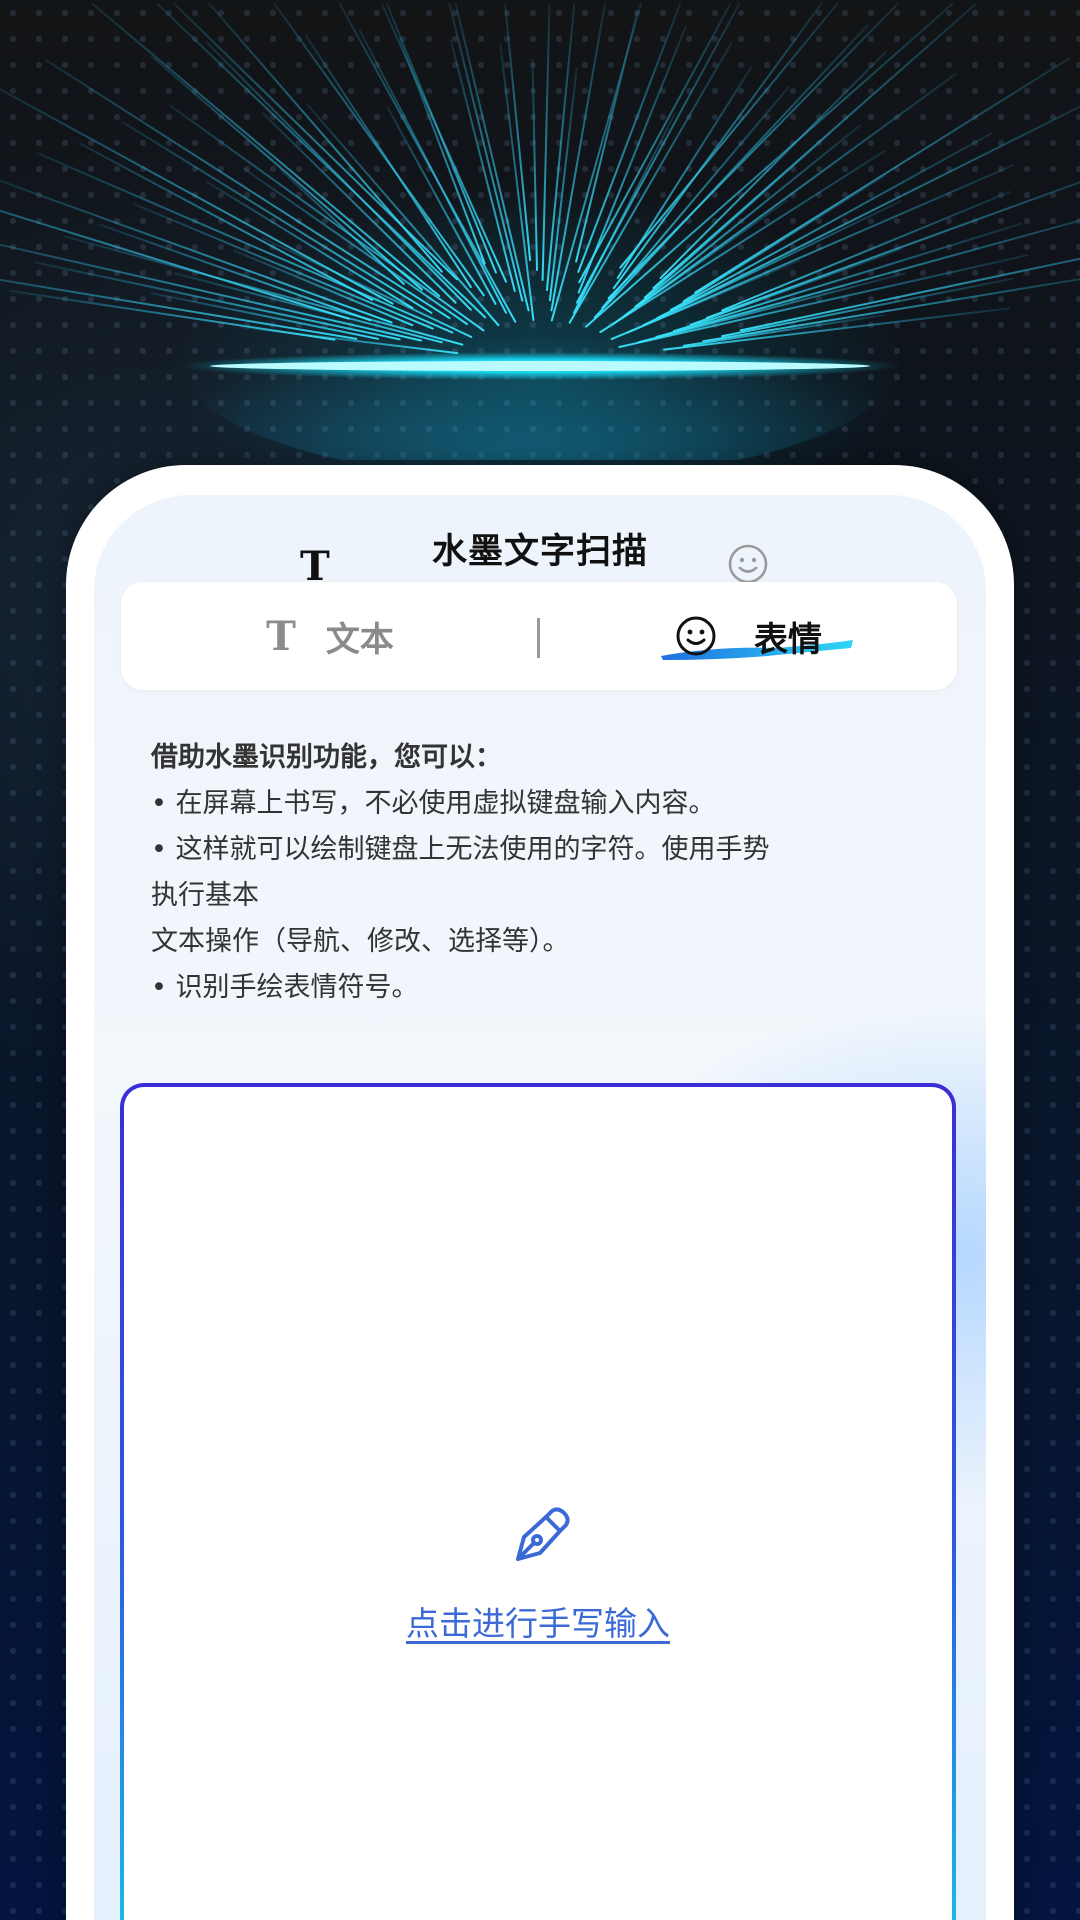 Image resolution: width=1080 pixels, height=1920 pixels. What do you see at coordinates (281, 636) in the screenshot?
I see `text-t-icon: T` at bounding box center [281, 636].